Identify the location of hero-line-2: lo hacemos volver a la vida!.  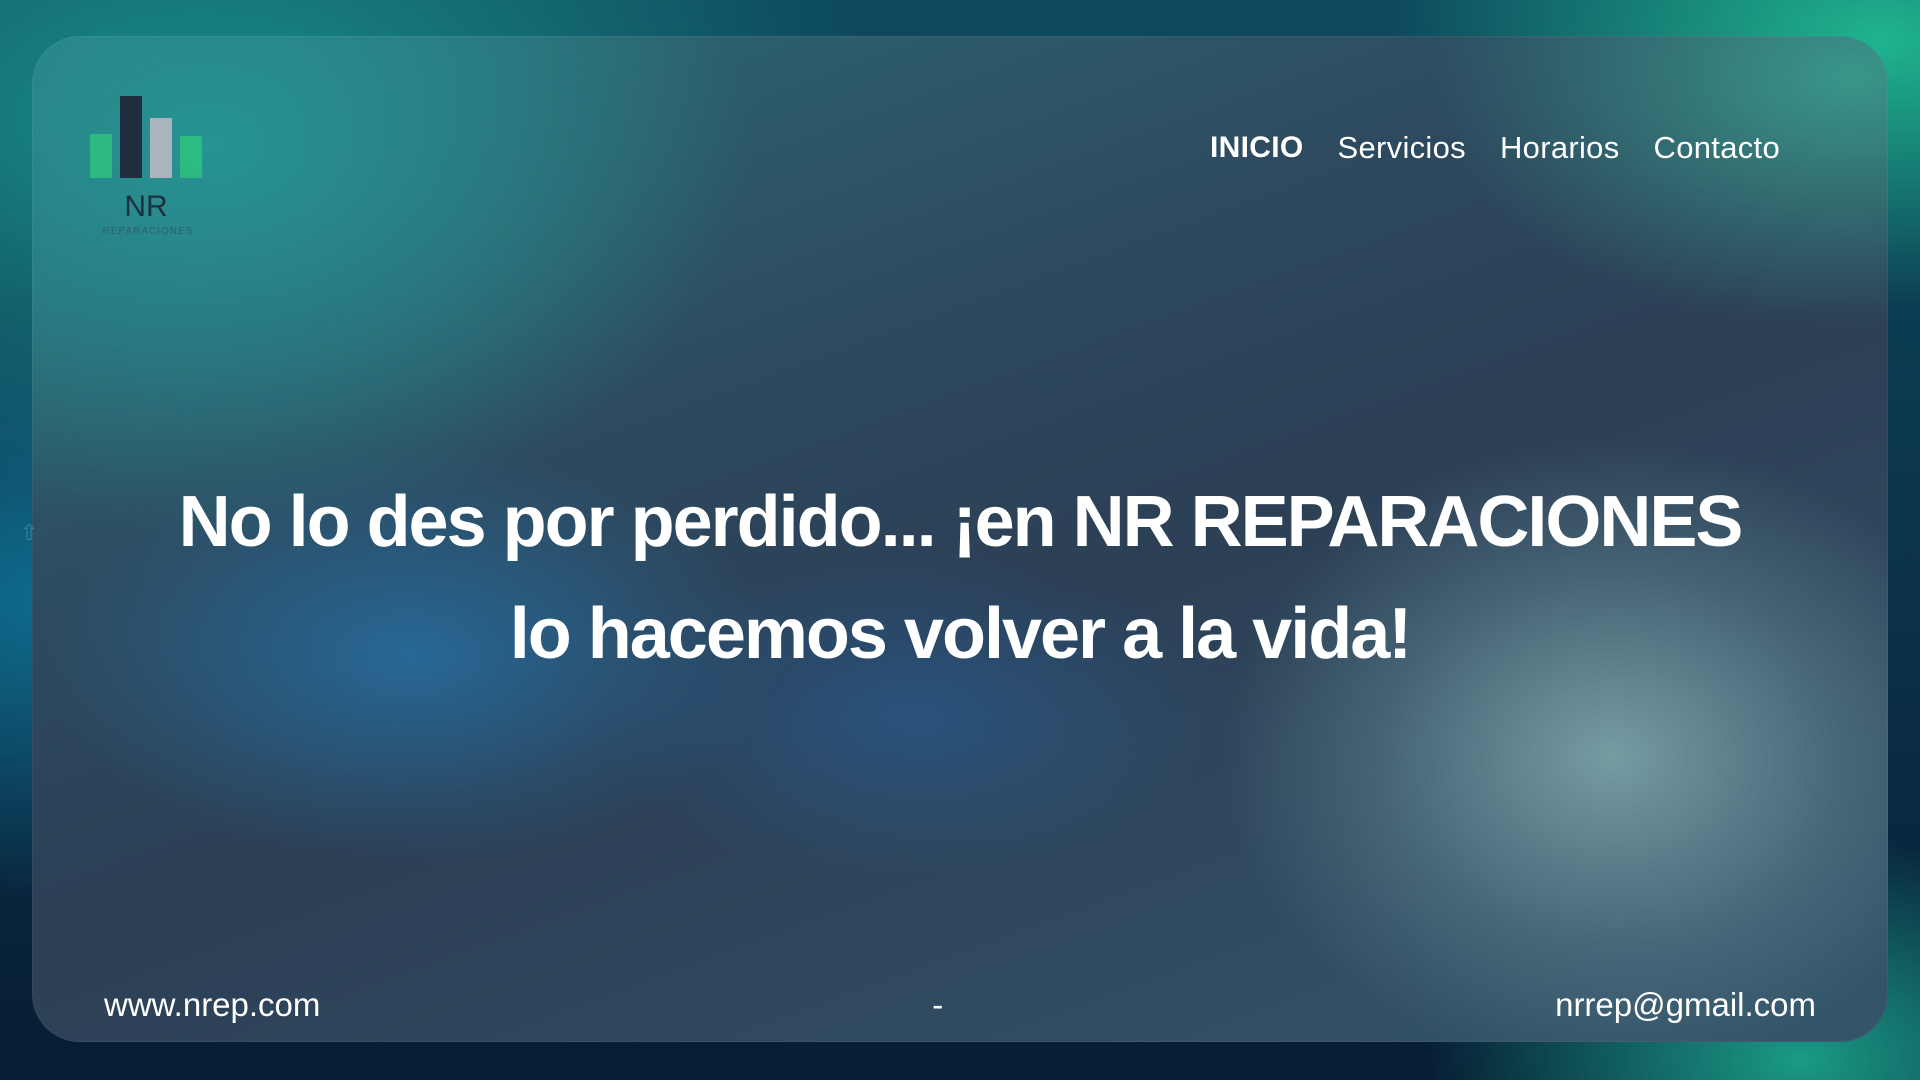
(960, 634).